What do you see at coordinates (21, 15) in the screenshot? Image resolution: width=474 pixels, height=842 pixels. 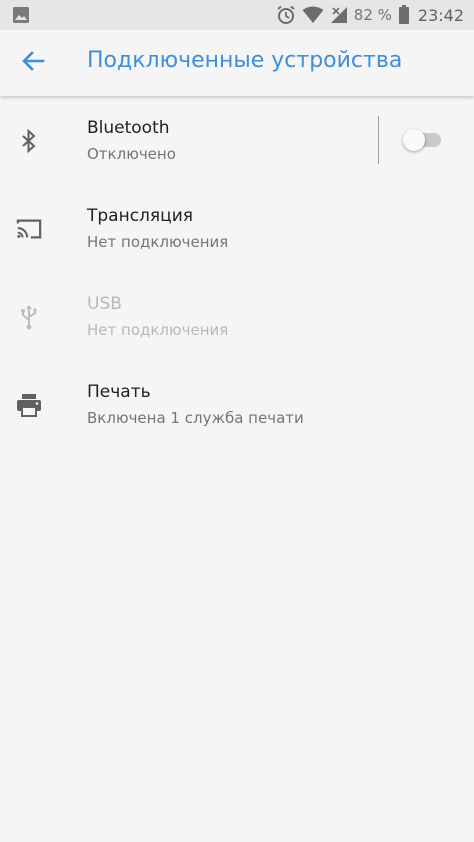 I see `image-icon` at bounding box center [21, 15].